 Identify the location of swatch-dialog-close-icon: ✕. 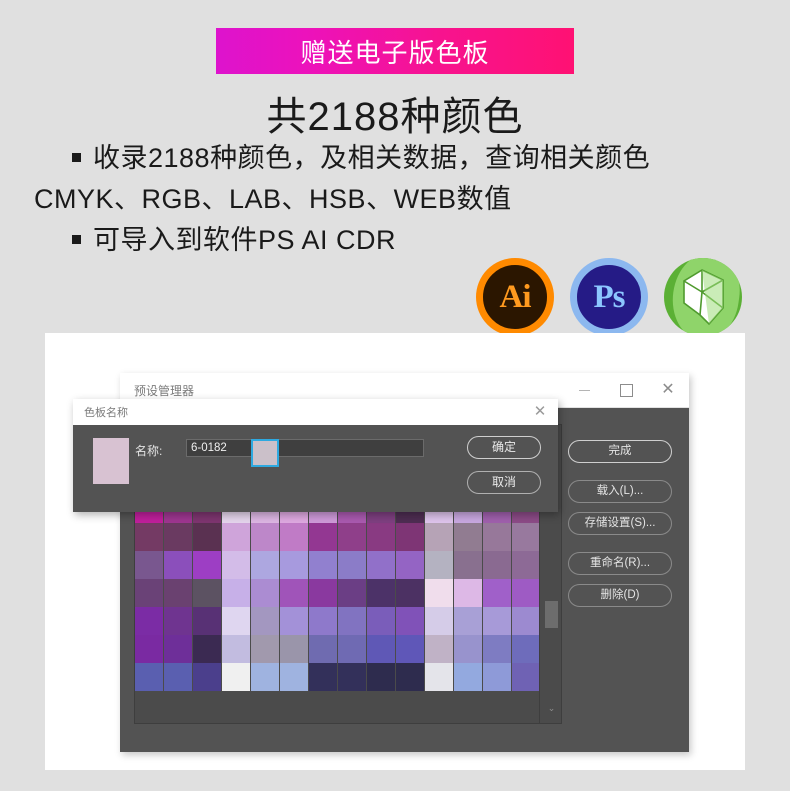
(540, 412).